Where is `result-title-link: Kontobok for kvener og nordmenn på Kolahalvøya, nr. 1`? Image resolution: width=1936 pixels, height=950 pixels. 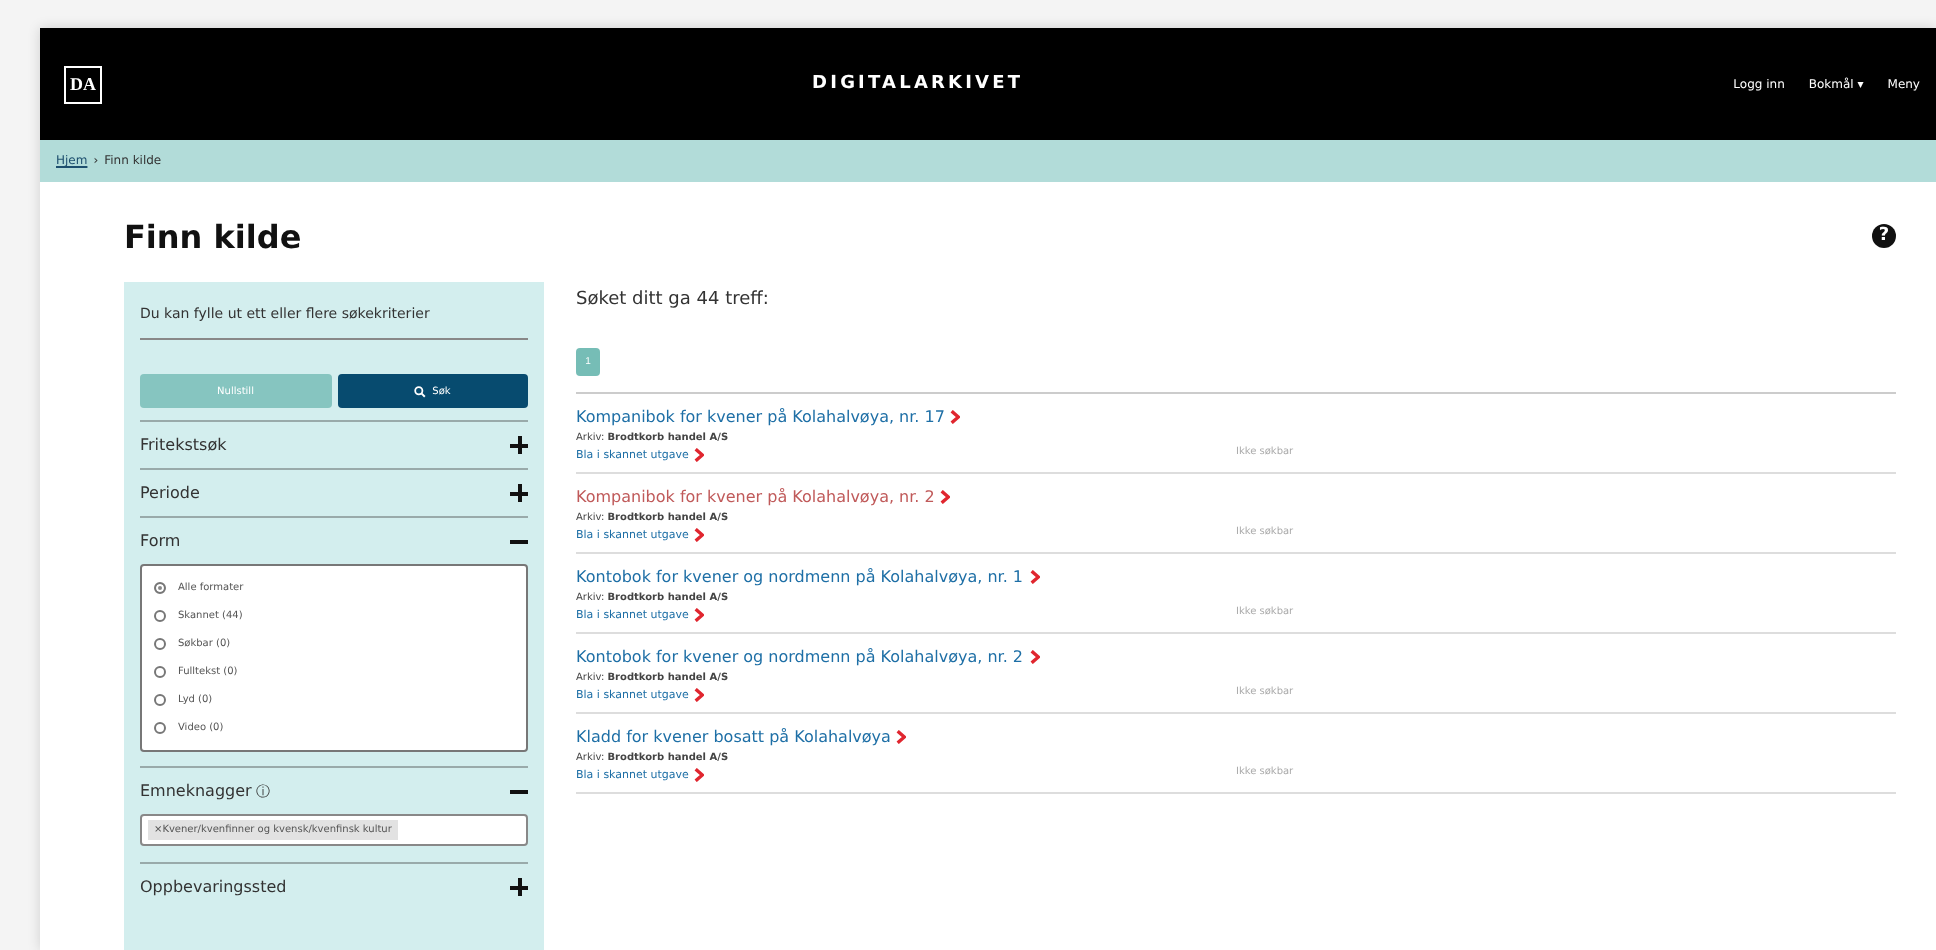
result-title-link: Kontobok for kvener og nordmenn på Kolahalvøya, nr. 1 is located at coordinates (799, 577).